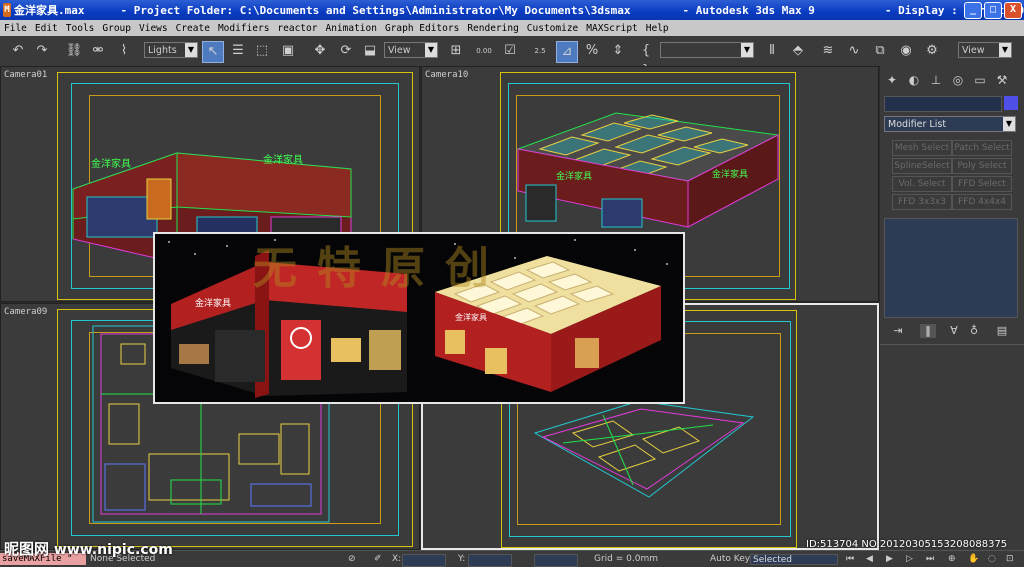 The height and width of the screenshot is (567, 1024). I want to click on menu-animation: Animation, so click(350, 28).